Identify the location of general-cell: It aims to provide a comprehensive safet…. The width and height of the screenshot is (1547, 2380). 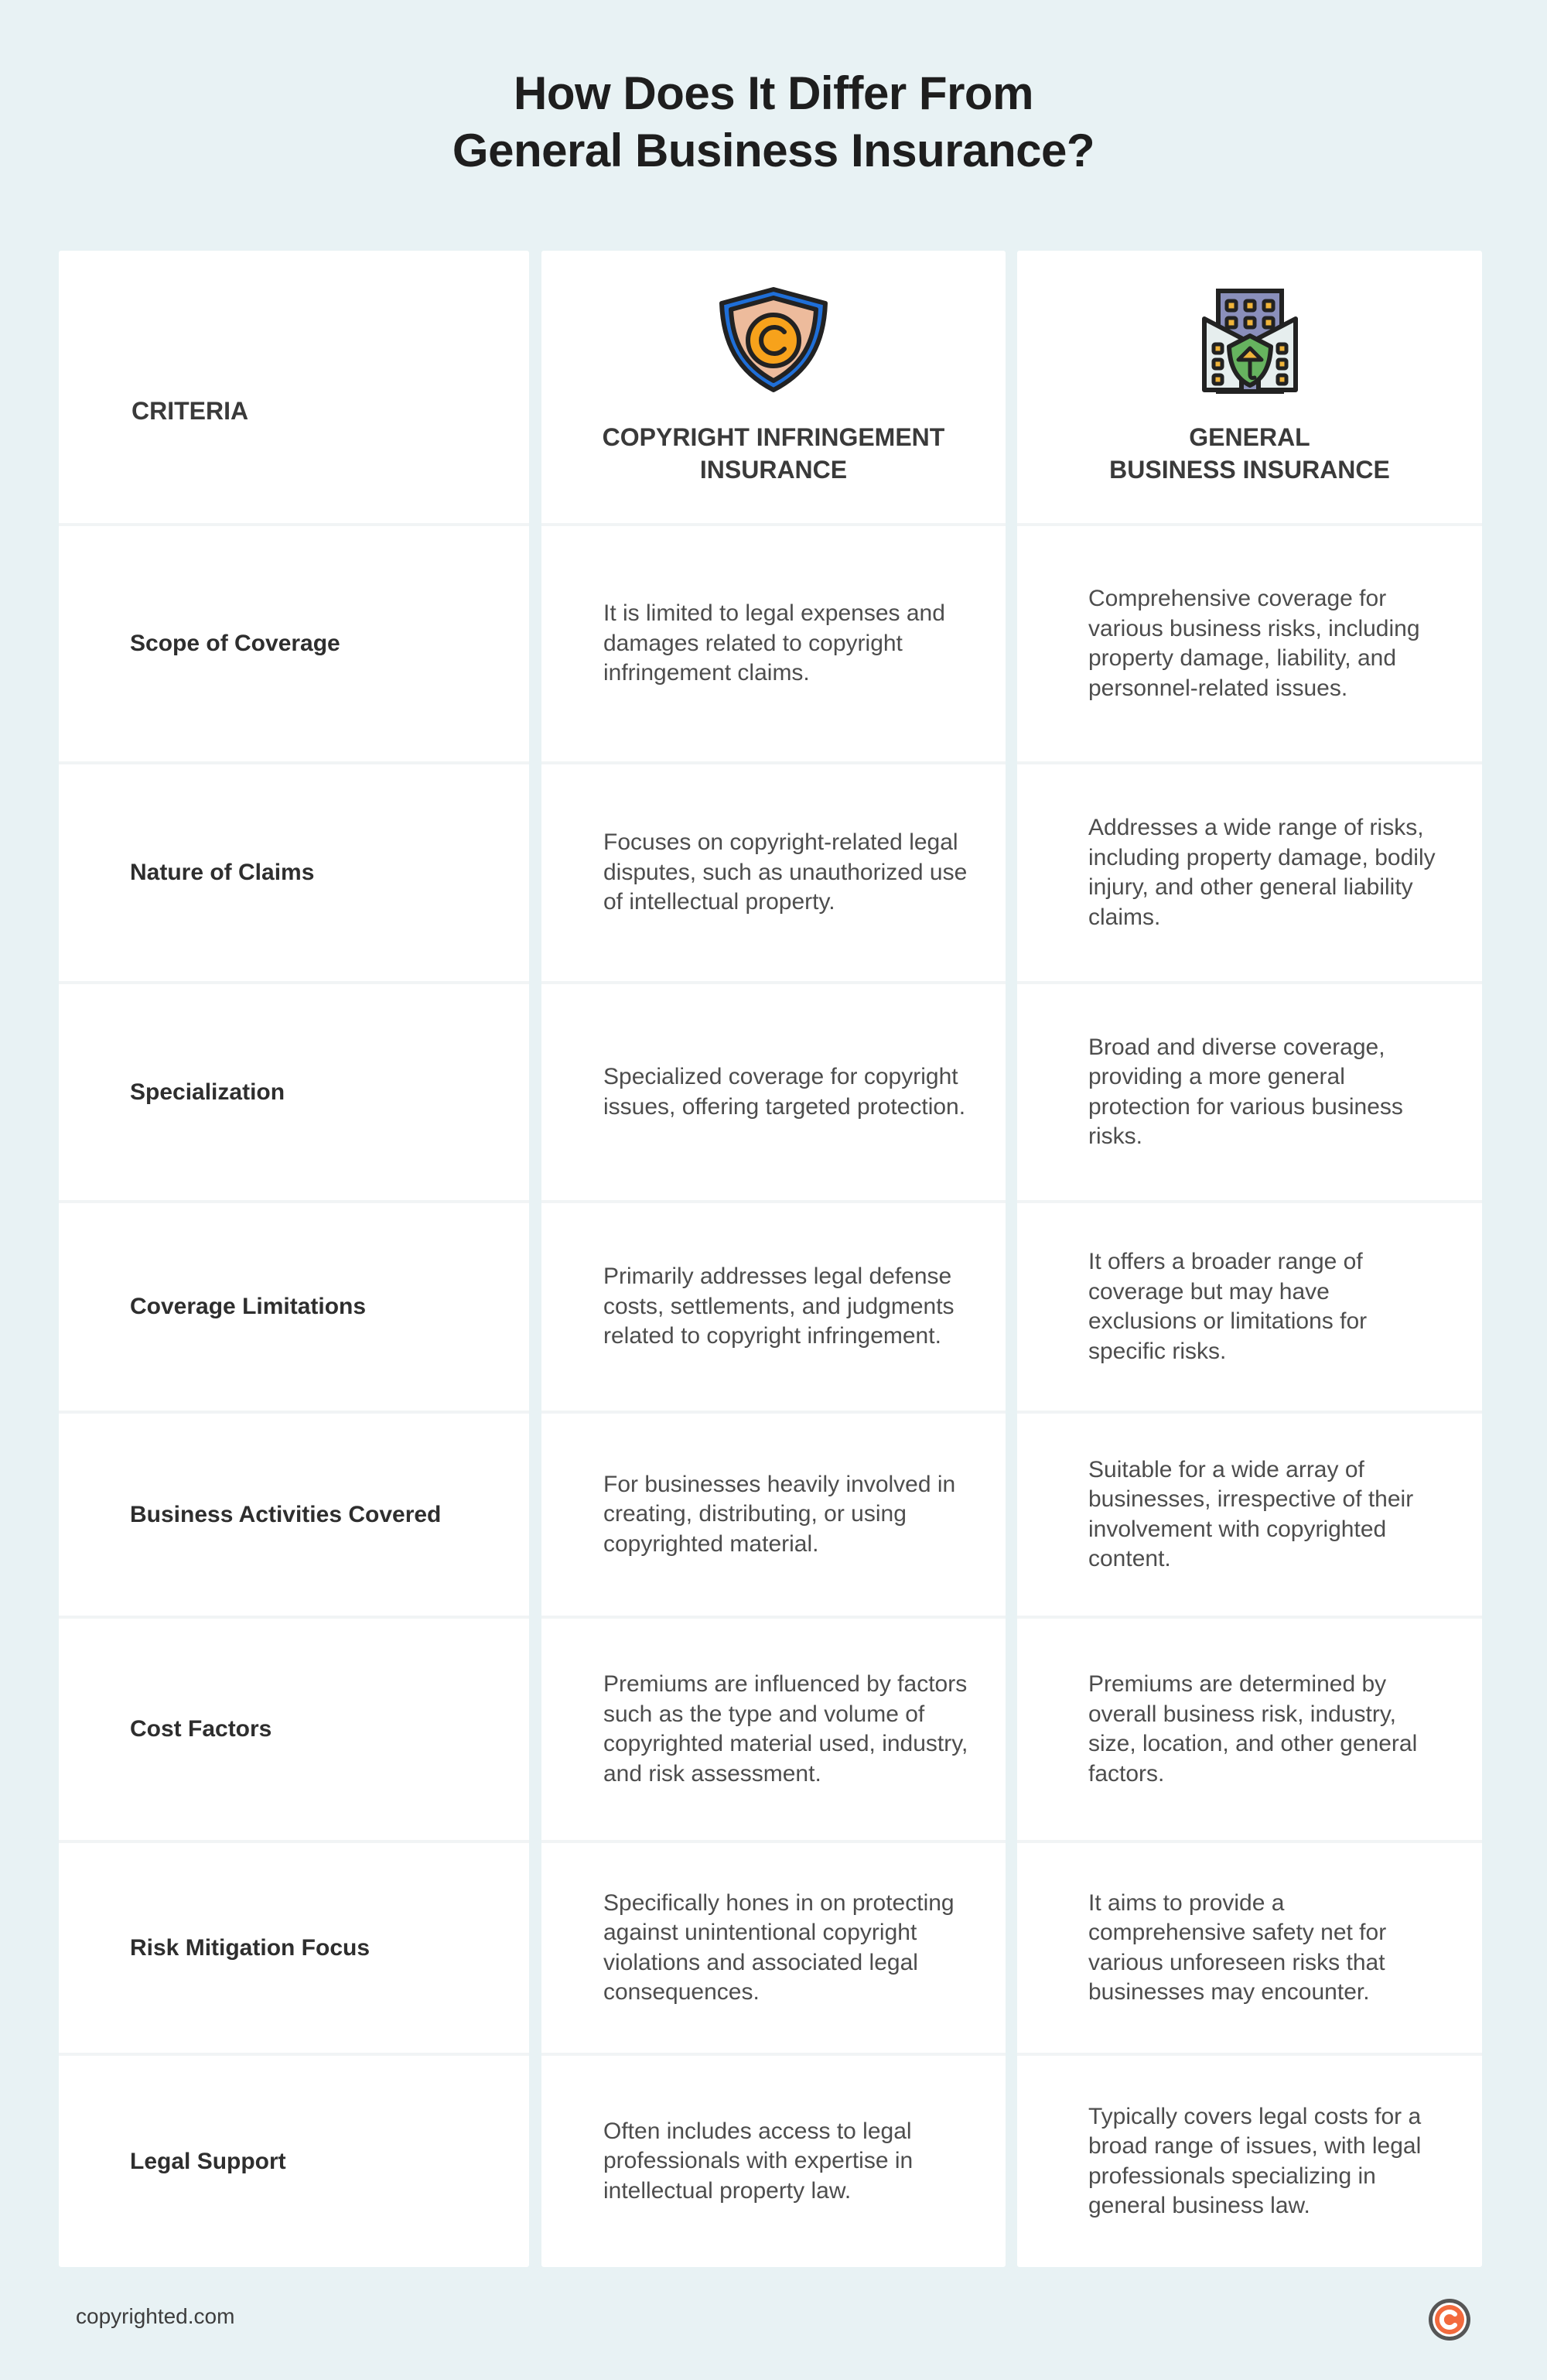
(1249, 1948).